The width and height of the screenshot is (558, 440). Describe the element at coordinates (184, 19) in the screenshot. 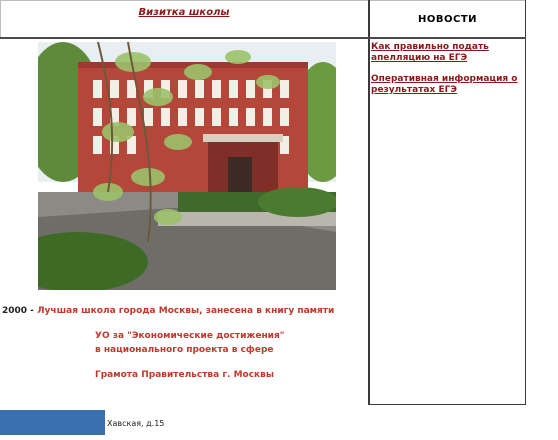

I see `header-left-cell: Визитка школы` at that location.